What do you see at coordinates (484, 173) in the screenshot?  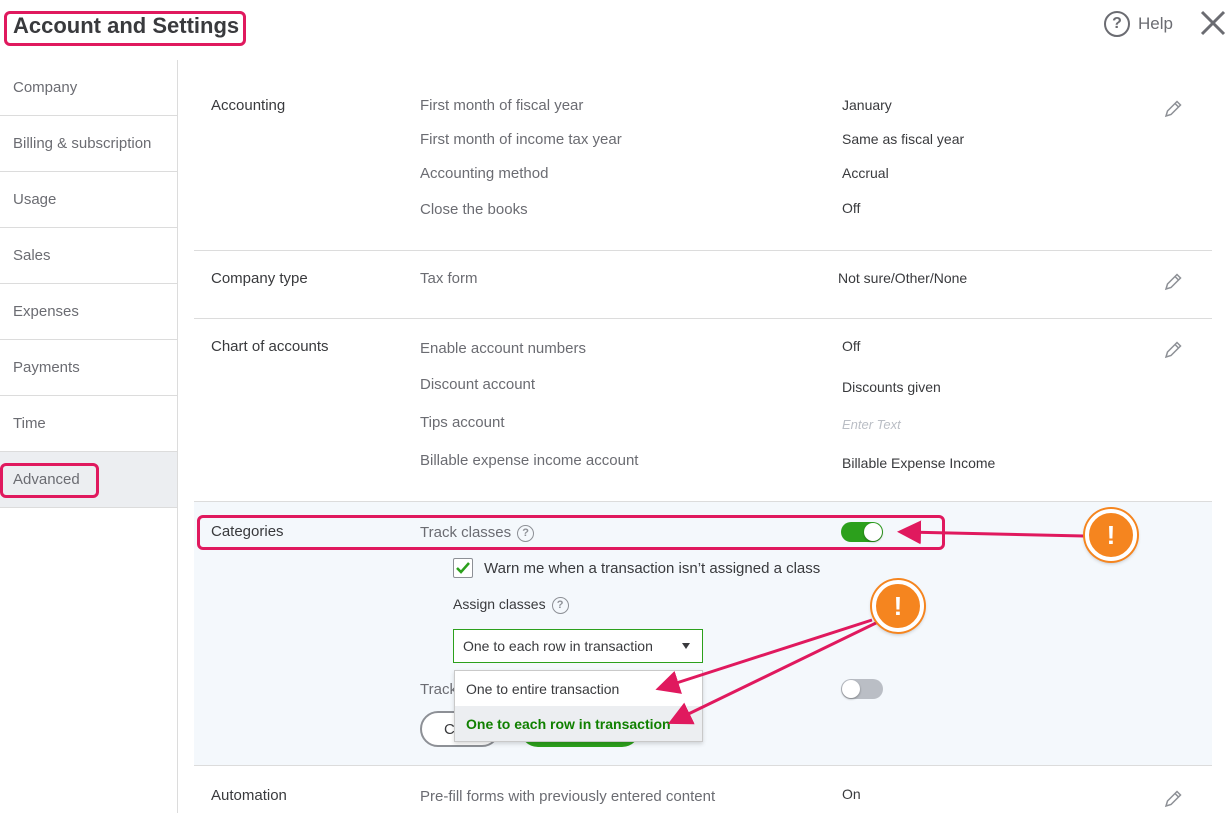 I see `row-label: Accounting method` at bounding box center [484, 173].